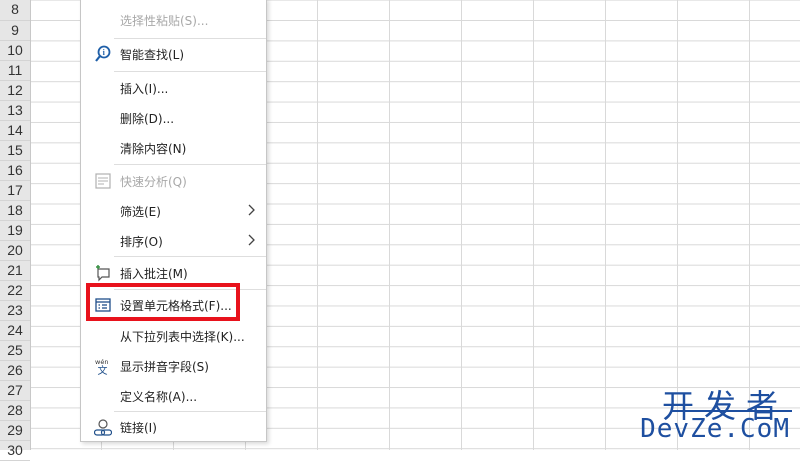  I want to click on row-header: 23, so click(15, 311).